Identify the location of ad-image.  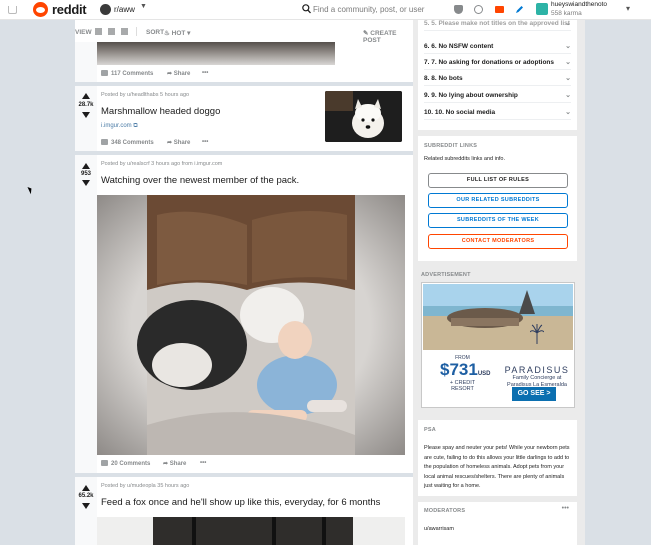
(498, 317).